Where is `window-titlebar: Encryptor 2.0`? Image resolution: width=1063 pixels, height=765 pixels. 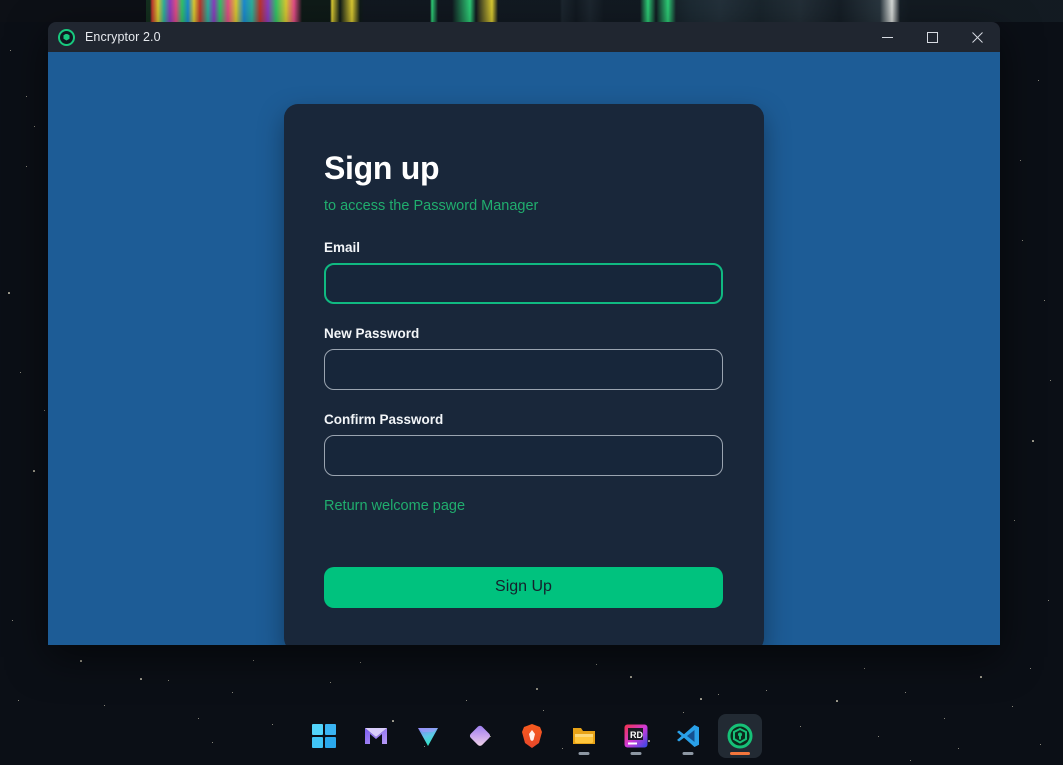 window-titlebar: Encryptor 2.0 is located at coordinates (524, 37).